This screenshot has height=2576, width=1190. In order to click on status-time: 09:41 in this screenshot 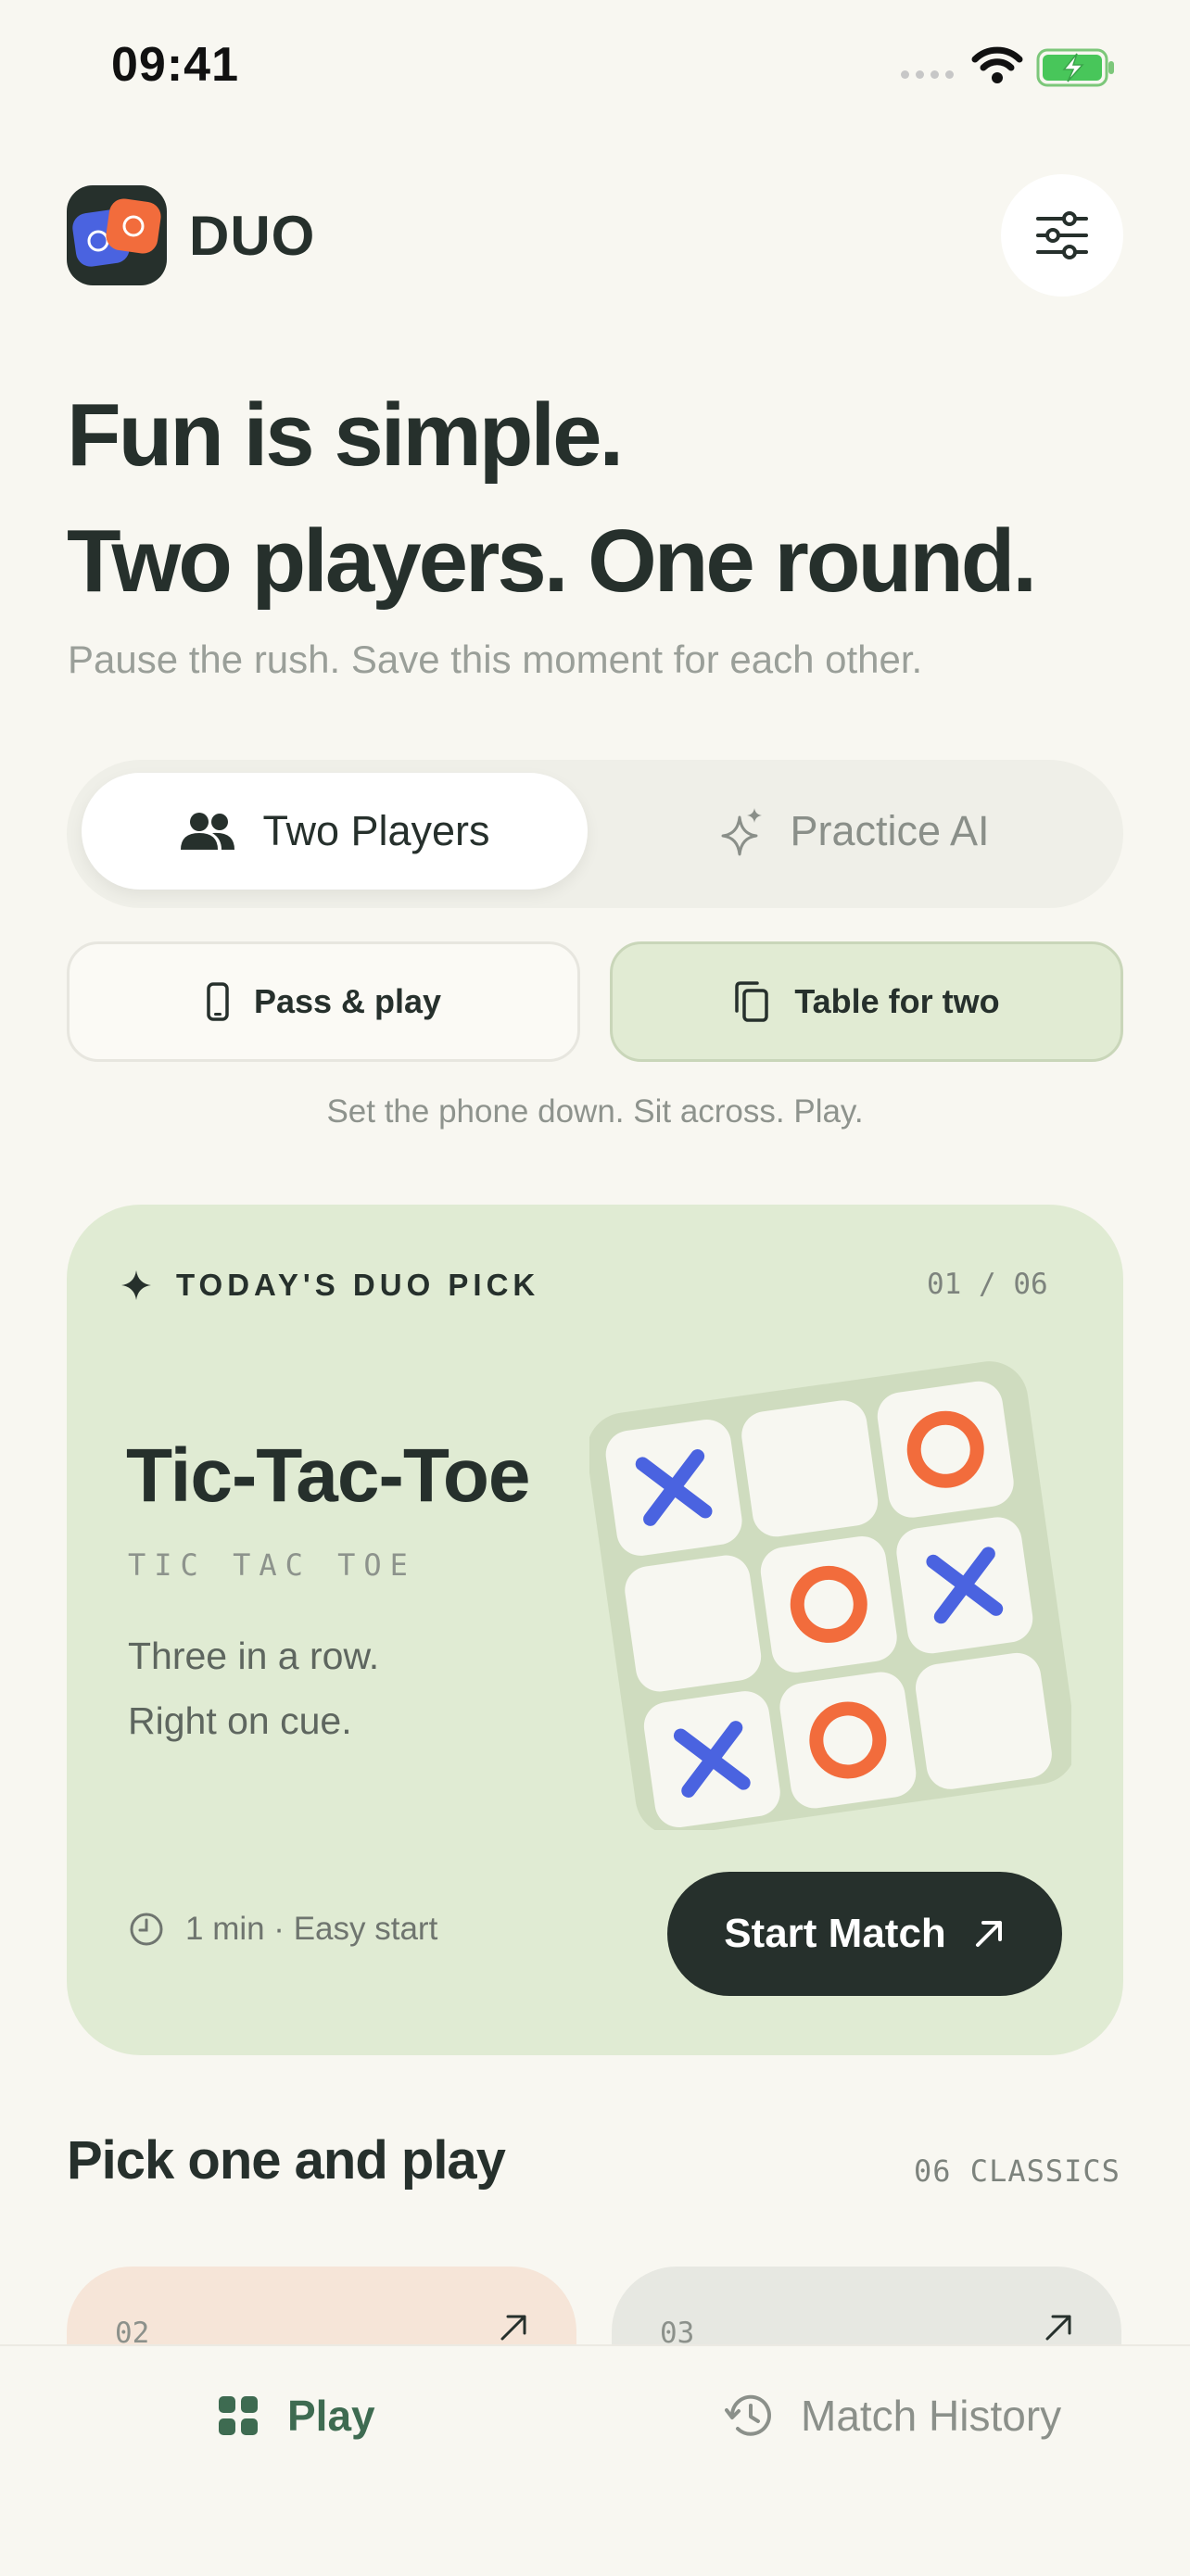, I will do `click(175, 65)`.